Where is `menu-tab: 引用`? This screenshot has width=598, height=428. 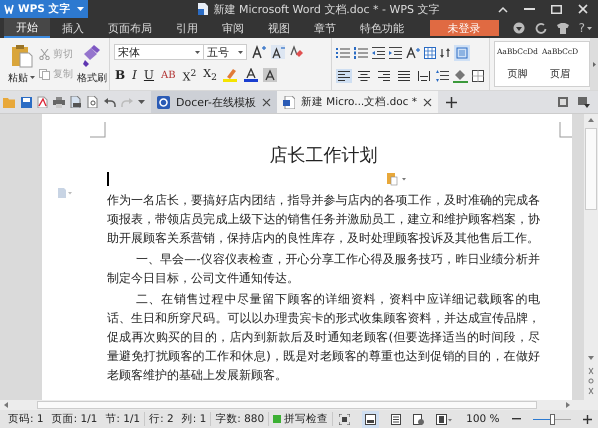 menu-tab: 引用 is located at coordinates (187, 28).